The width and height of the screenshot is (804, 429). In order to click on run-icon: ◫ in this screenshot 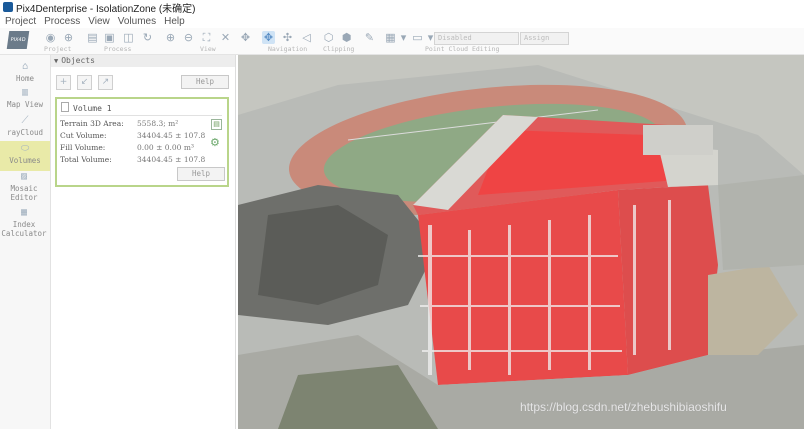, I will do `click(128, 37)`.